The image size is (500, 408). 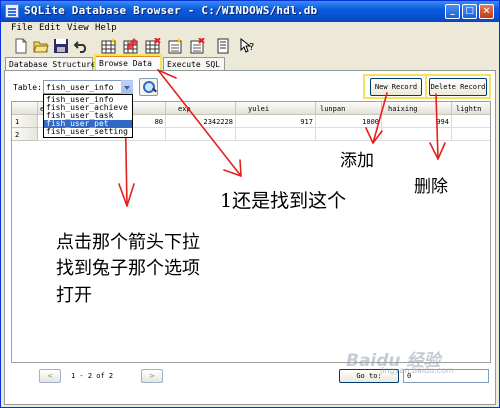 I want to click on annotation-instruction-1: 点击那个箭头下拉, so click(x=128, y=242).